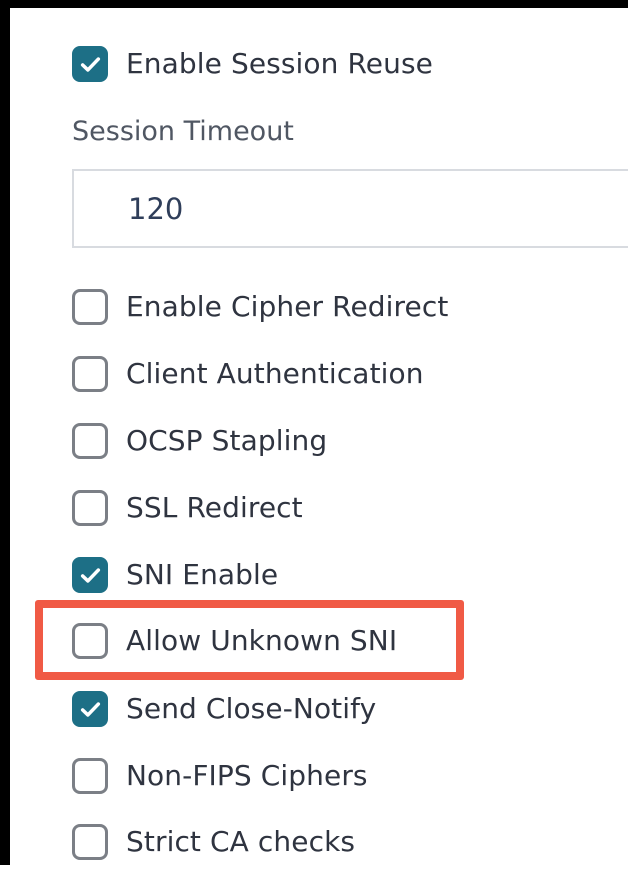 The width and height of the screenshot is (628, 873). I want to click on strict-ca-checks-option: Strict CA checks, so click(213, 842).